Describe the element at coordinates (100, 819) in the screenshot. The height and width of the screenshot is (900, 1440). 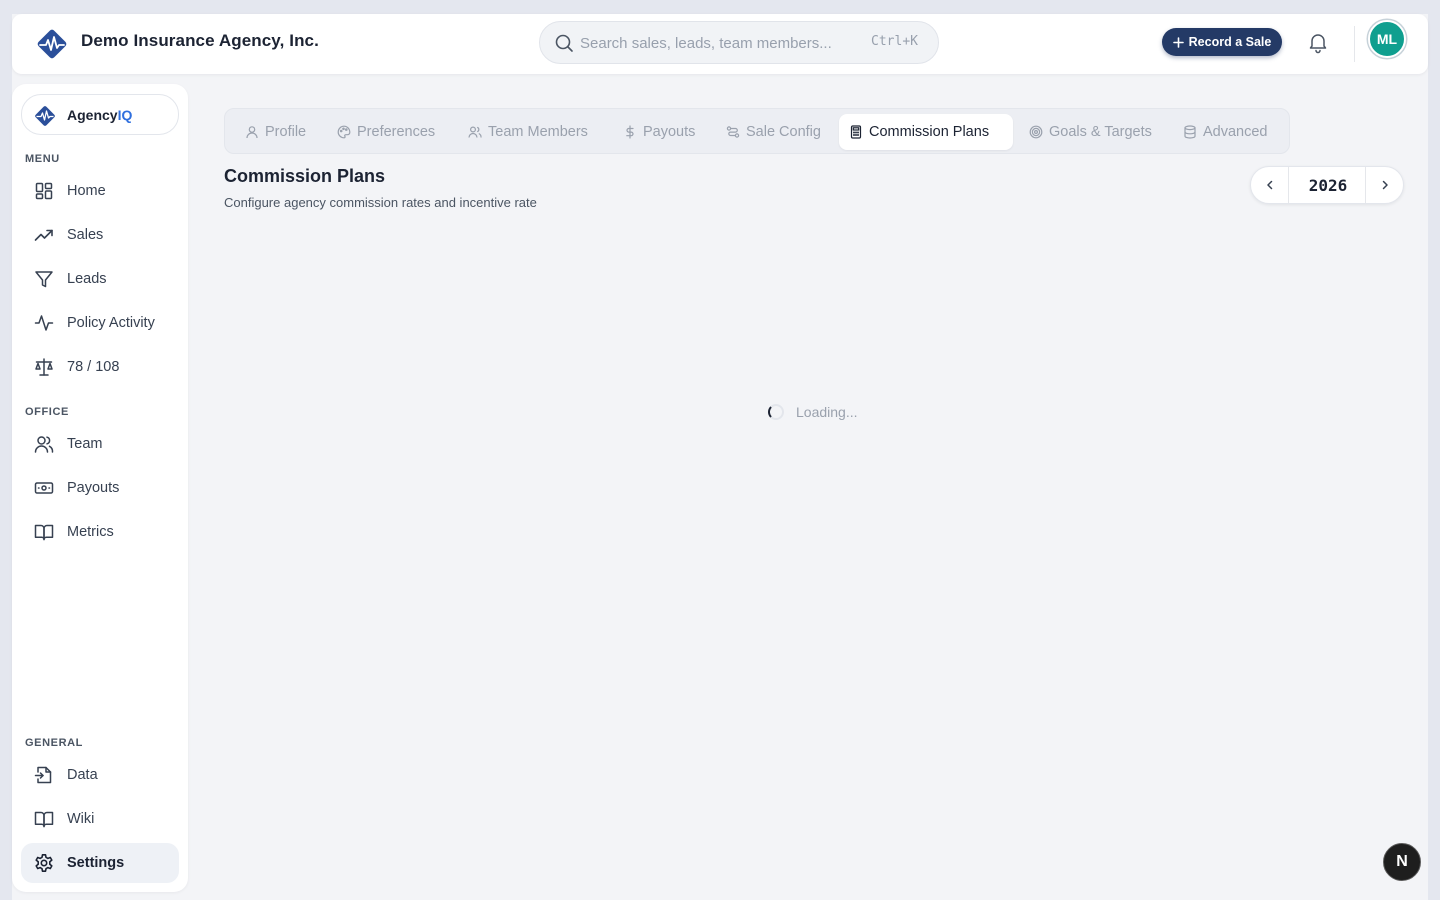
I see `sidebar-item-wiki: Wiki` at that location.